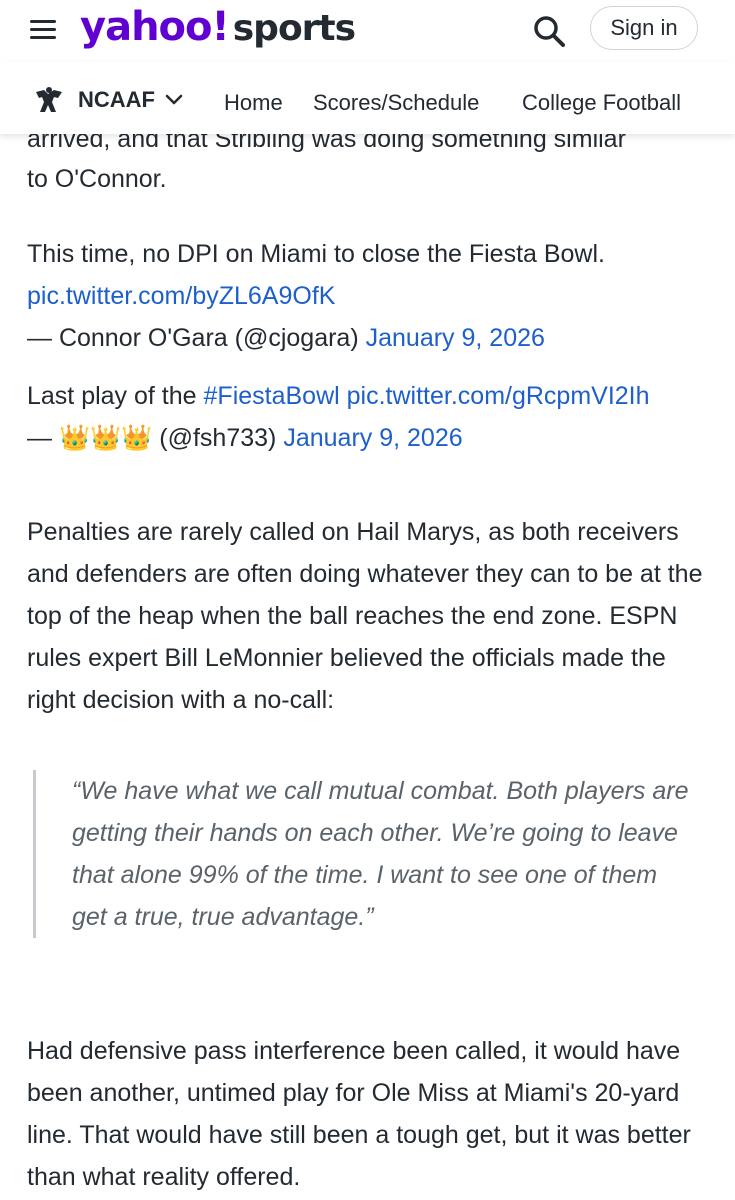  I want to click on article-text: to O'Connor., so click(97, 179).